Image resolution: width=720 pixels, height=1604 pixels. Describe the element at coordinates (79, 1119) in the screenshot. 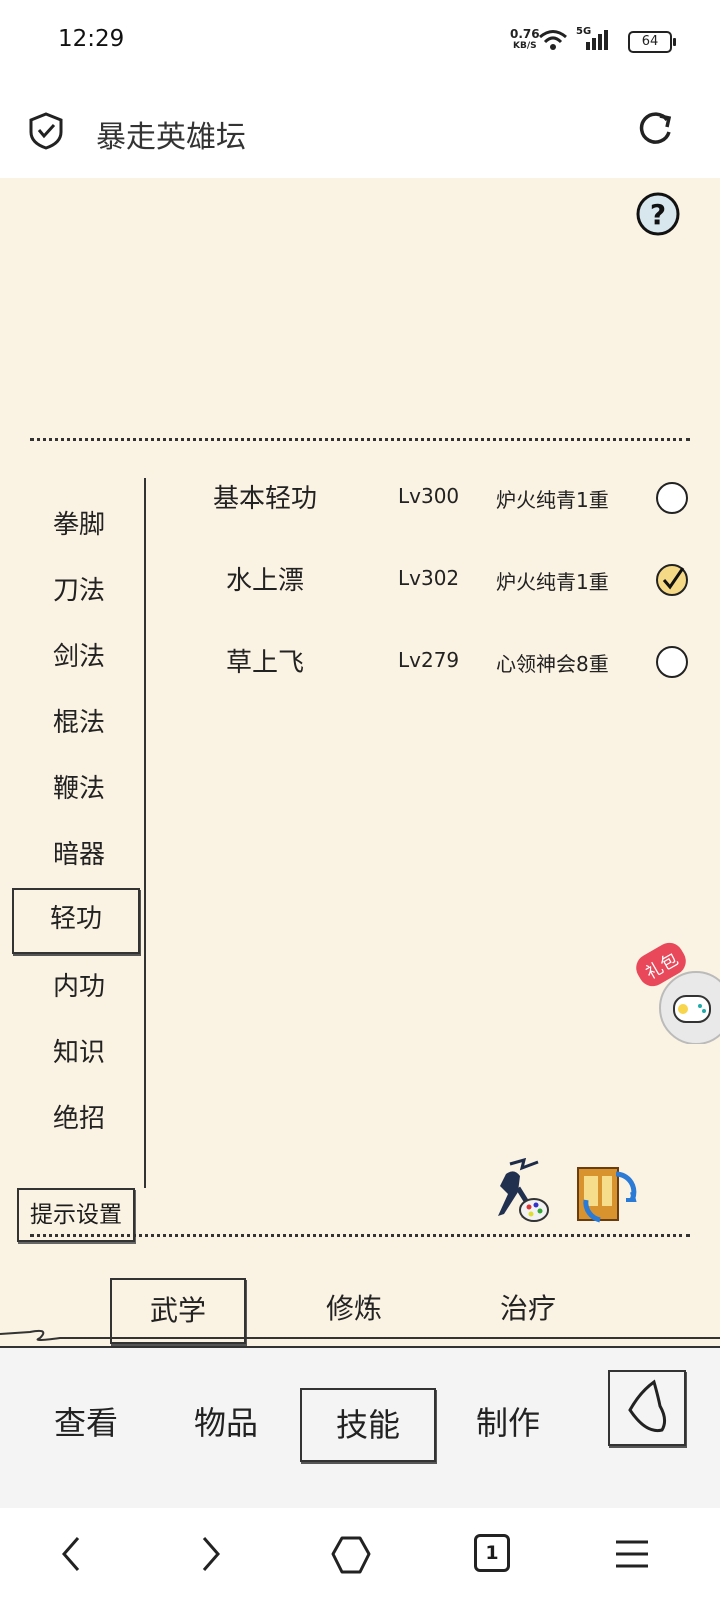

I see `category-juezhao: 绝招` at that location.